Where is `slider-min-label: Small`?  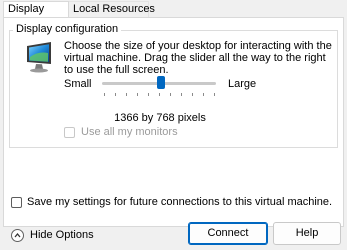 slider-min-label: Small is located at coordinates (78, 84).